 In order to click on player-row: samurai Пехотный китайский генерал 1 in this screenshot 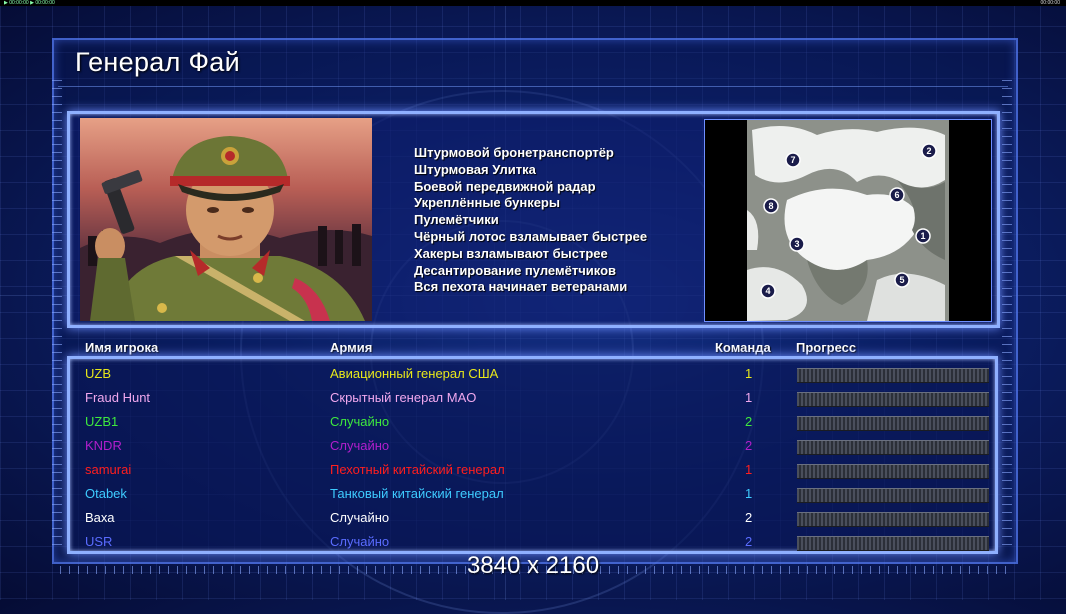, I will do `click(533, 469)`.